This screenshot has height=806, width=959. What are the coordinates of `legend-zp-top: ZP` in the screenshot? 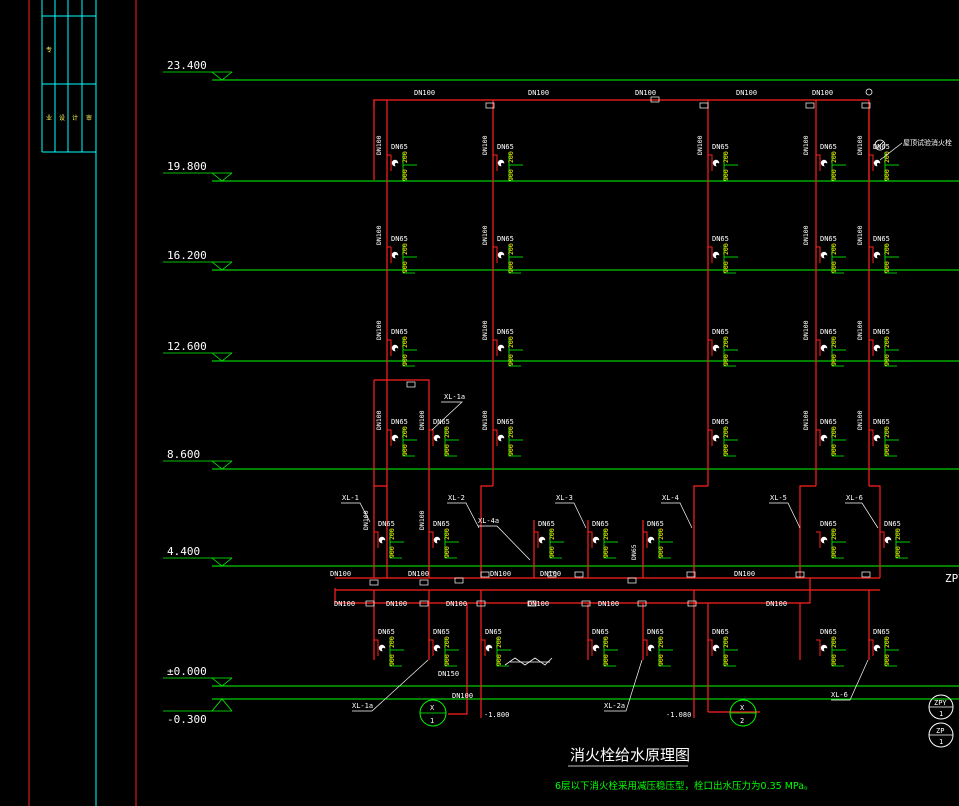 It's located at (940, 731).